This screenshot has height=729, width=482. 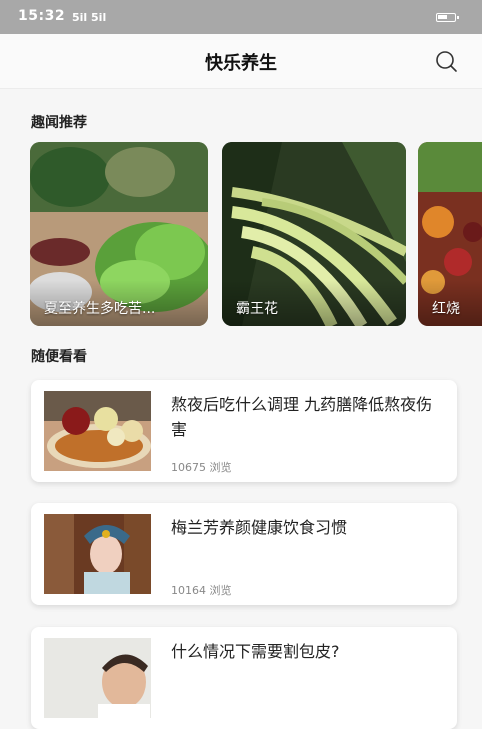 What do you see at coordinates (59, 123) in the screenshot?
I see `section-title-featured: 趣闻推荐` at bounding box center [59, 123].